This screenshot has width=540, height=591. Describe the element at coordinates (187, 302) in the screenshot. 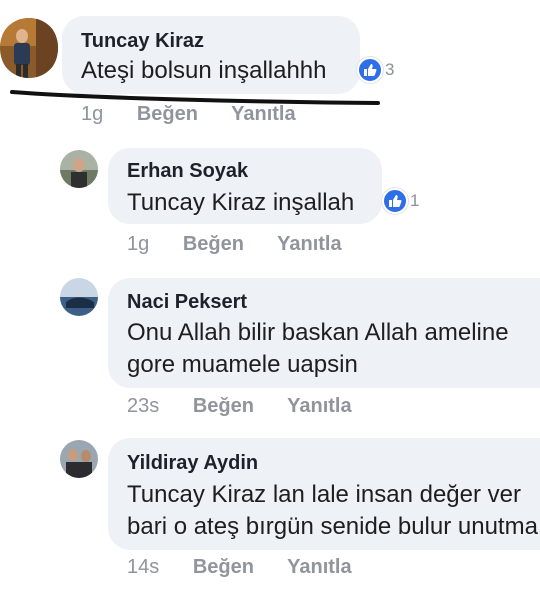

I see `comment-author: Naci Peksert` at that location.